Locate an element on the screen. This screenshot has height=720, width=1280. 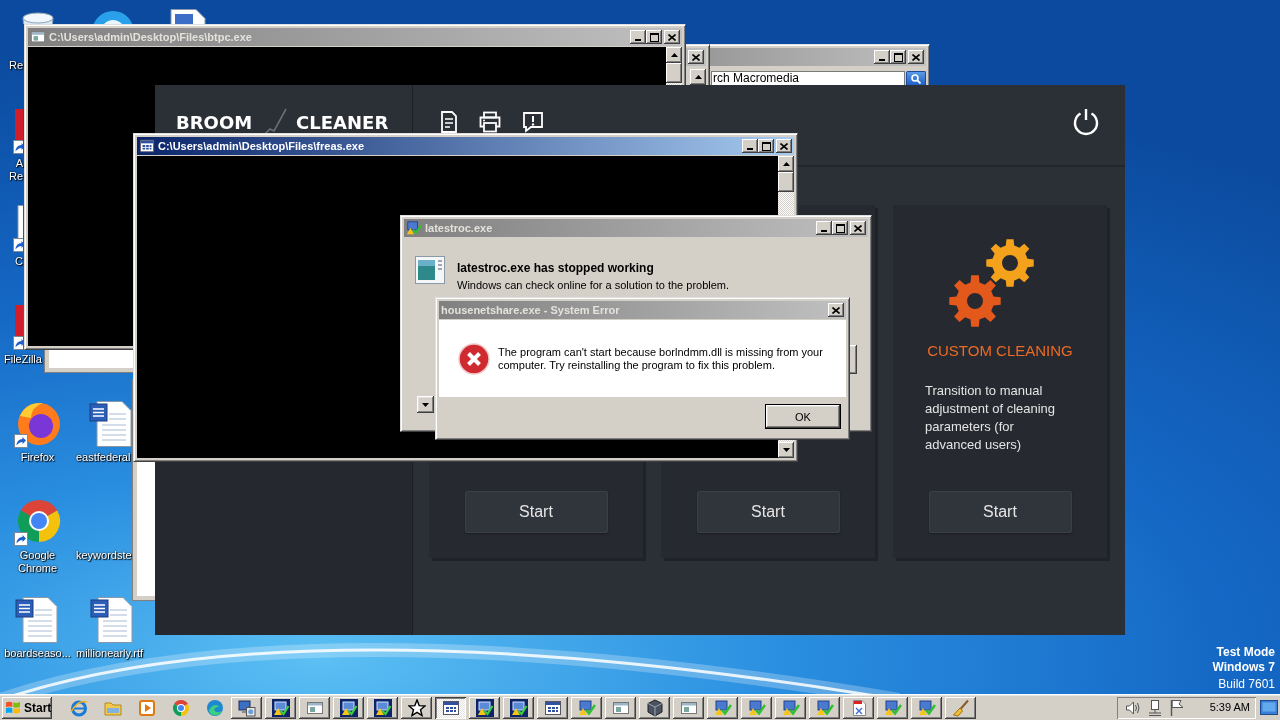
details-toggle-button is located at coordinates (425, 404).